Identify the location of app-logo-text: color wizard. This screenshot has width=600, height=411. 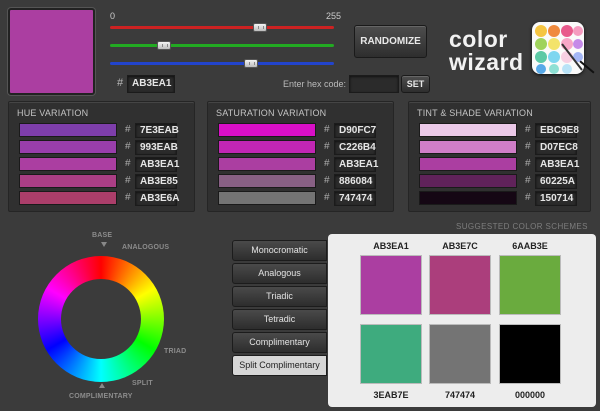
(486, 51).